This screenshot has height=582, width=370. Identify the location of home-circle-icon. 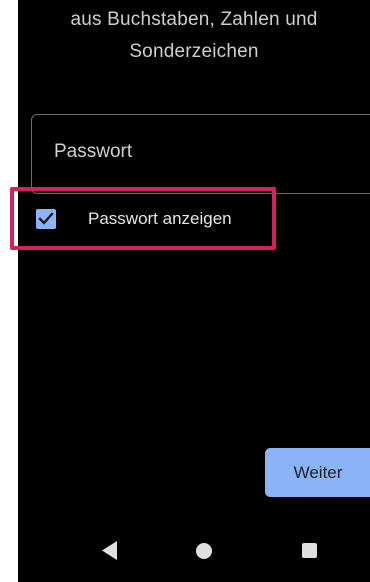
(204, 551).